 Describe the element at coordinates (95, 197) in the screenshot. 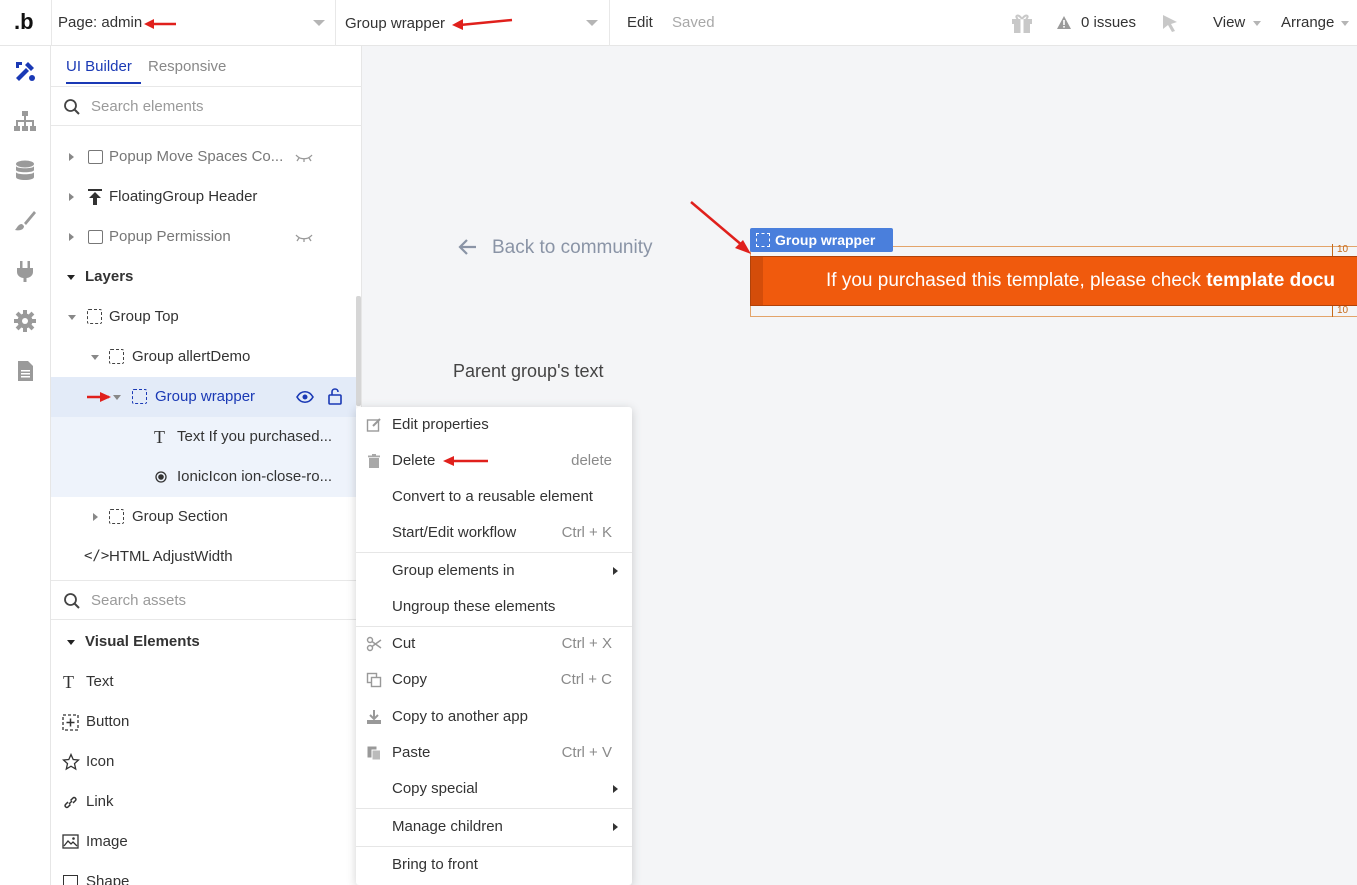

I see `floating-group-icon` at that location.